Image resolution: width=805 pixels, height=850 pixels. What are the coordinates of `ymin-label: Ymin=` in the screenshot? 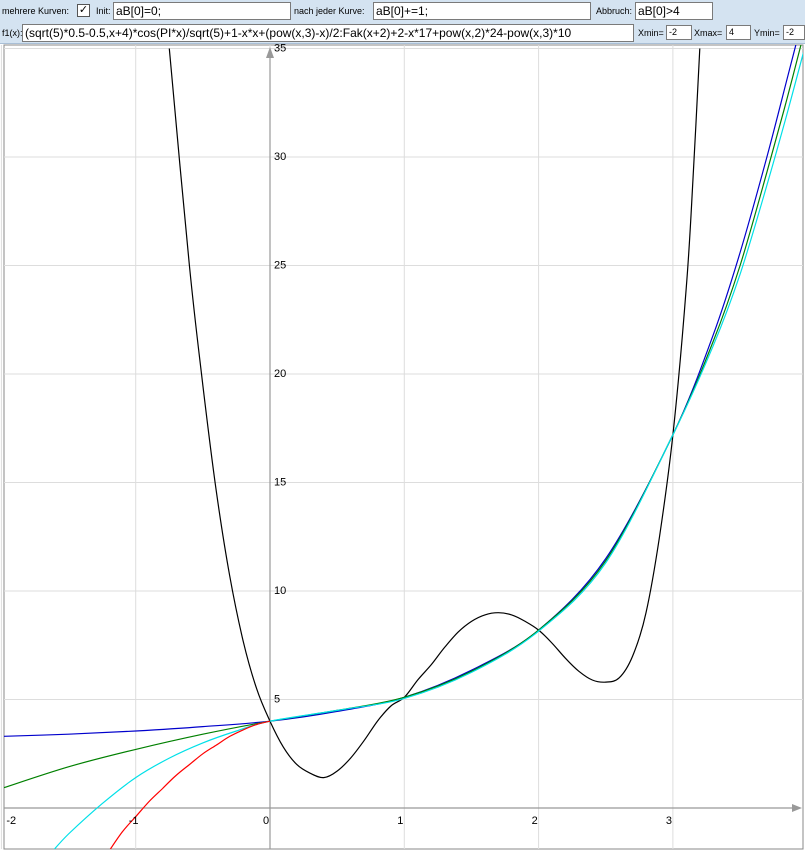 It's located at (767, 33).